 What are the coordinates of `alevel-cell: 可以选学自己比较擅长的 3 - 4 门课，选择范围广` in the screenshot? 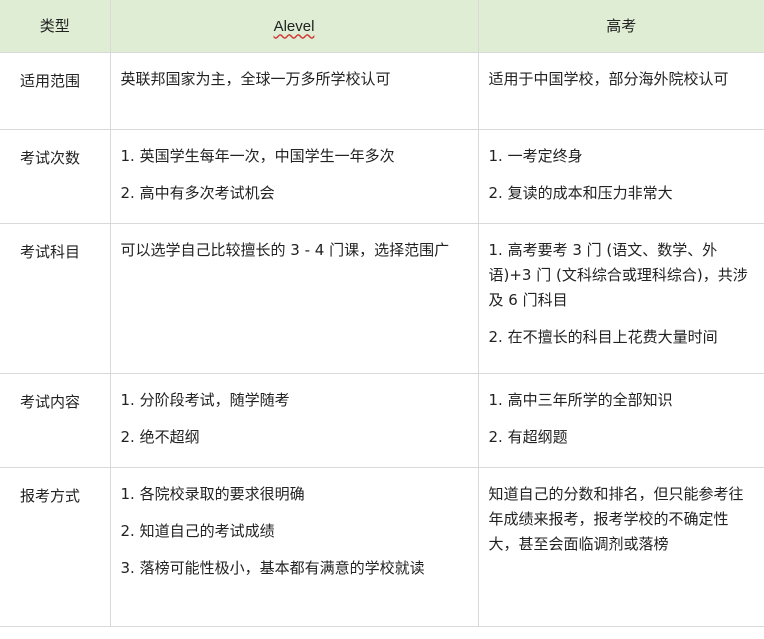 It's located at (294, 298).